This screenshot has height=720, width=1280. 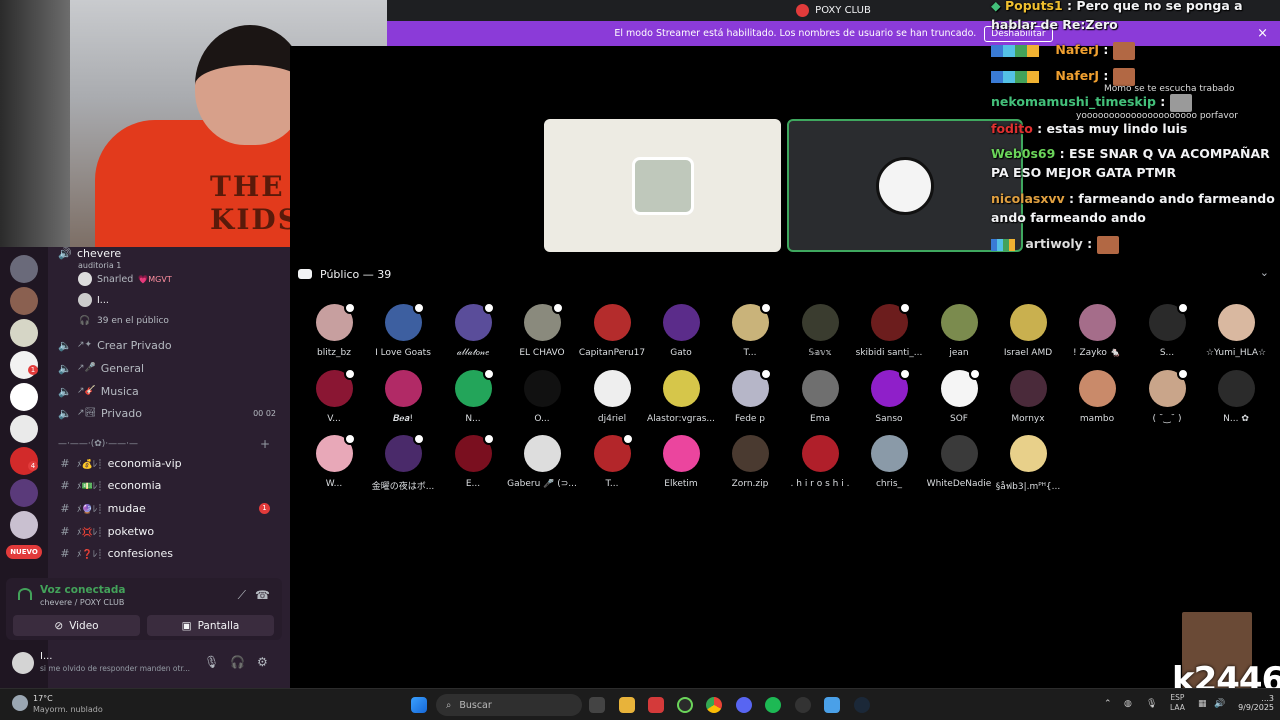 What do you see at coordinates (262, 662) in the screenshot?
I see `gear-icon: ⚙` at bounding box center [262, 662].